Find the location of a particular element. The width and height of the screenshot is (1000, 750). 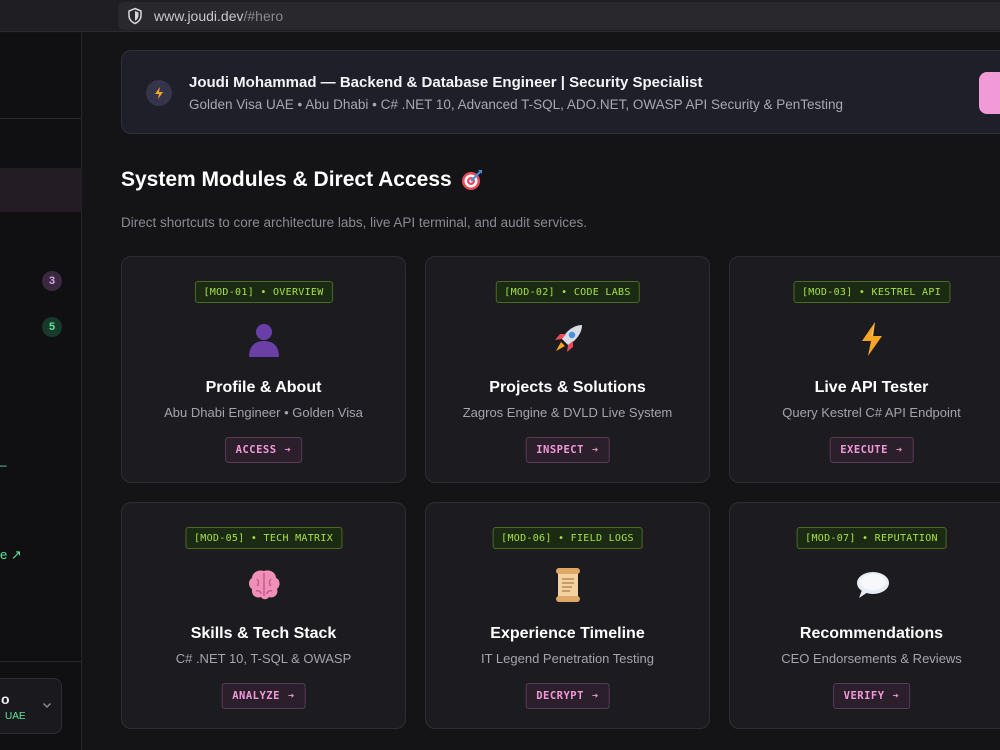

user-profile-card: o UAE is located at coordinates (31, 706).